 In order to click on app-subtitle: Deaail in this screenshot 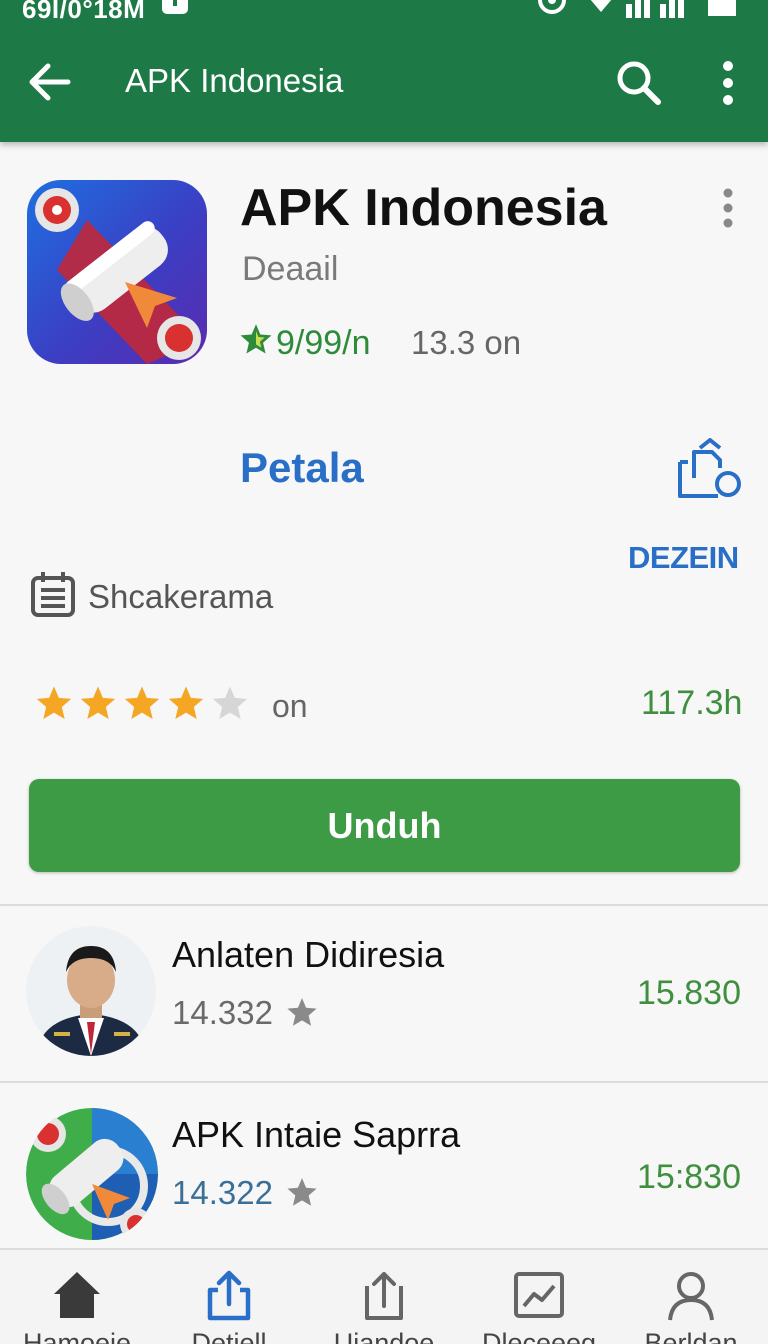, I will do `click(290, 269)`.